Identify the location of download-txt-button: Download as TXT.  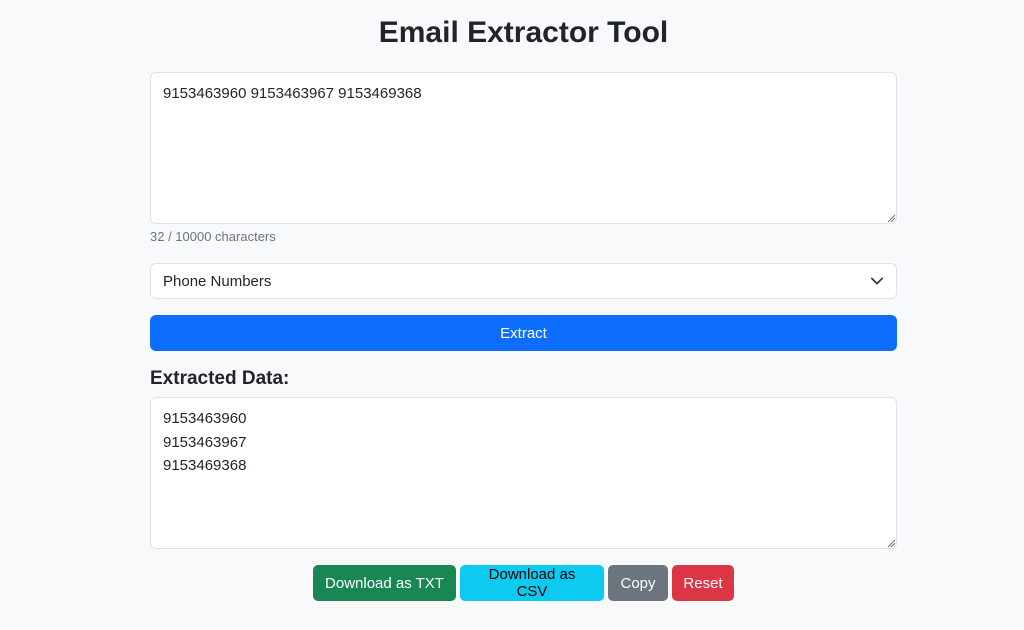
(384, 583).